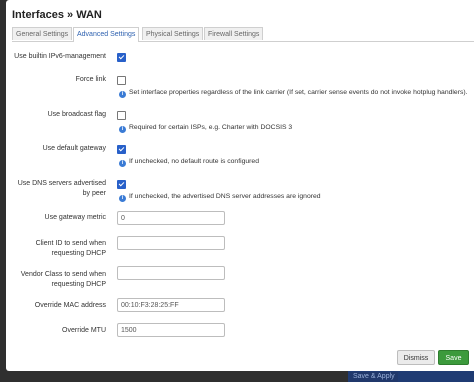 The image size is (474, 382). Describe the element at coordinates (171, 218) in the screenshot. I see `gateway-metric-input: 0` at that location.